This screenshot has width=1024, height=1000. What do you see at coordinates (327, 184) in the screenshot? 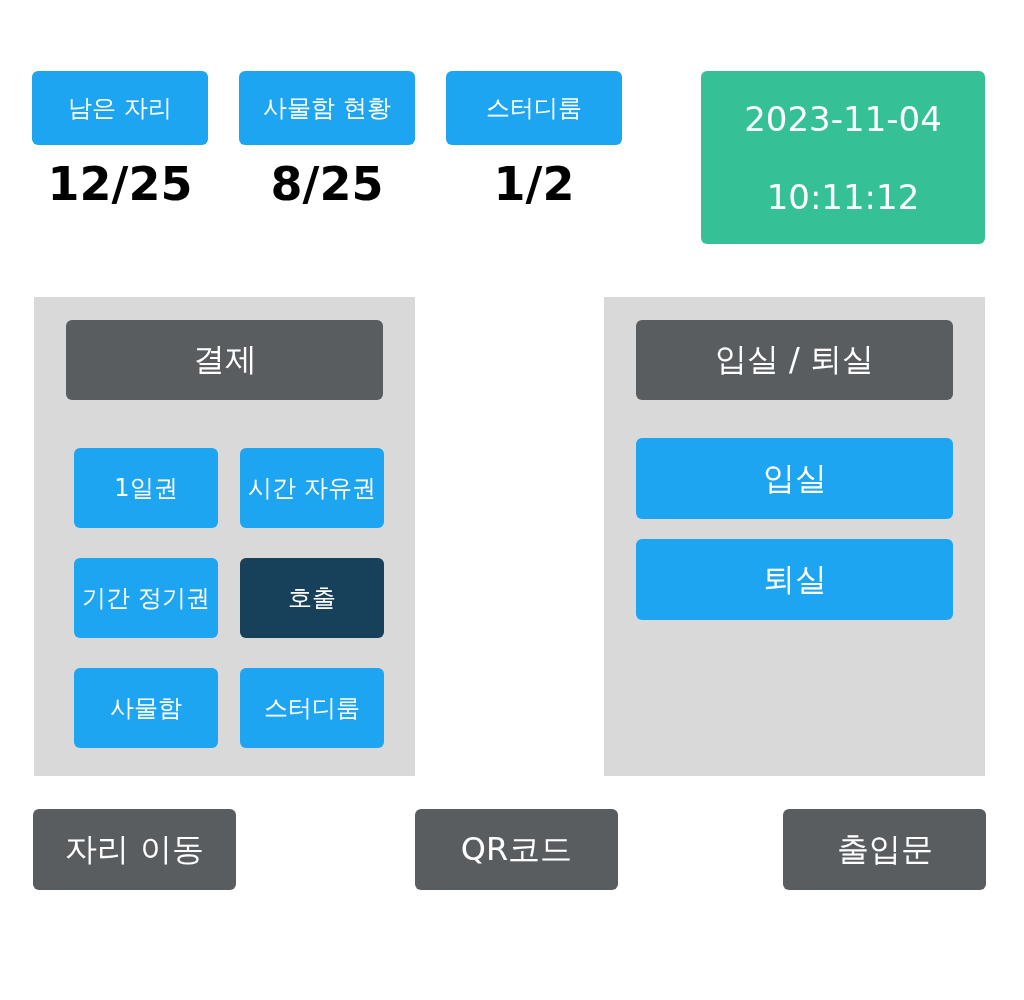
I see `stat-value: 8/25` at bounding box center [327, 184].